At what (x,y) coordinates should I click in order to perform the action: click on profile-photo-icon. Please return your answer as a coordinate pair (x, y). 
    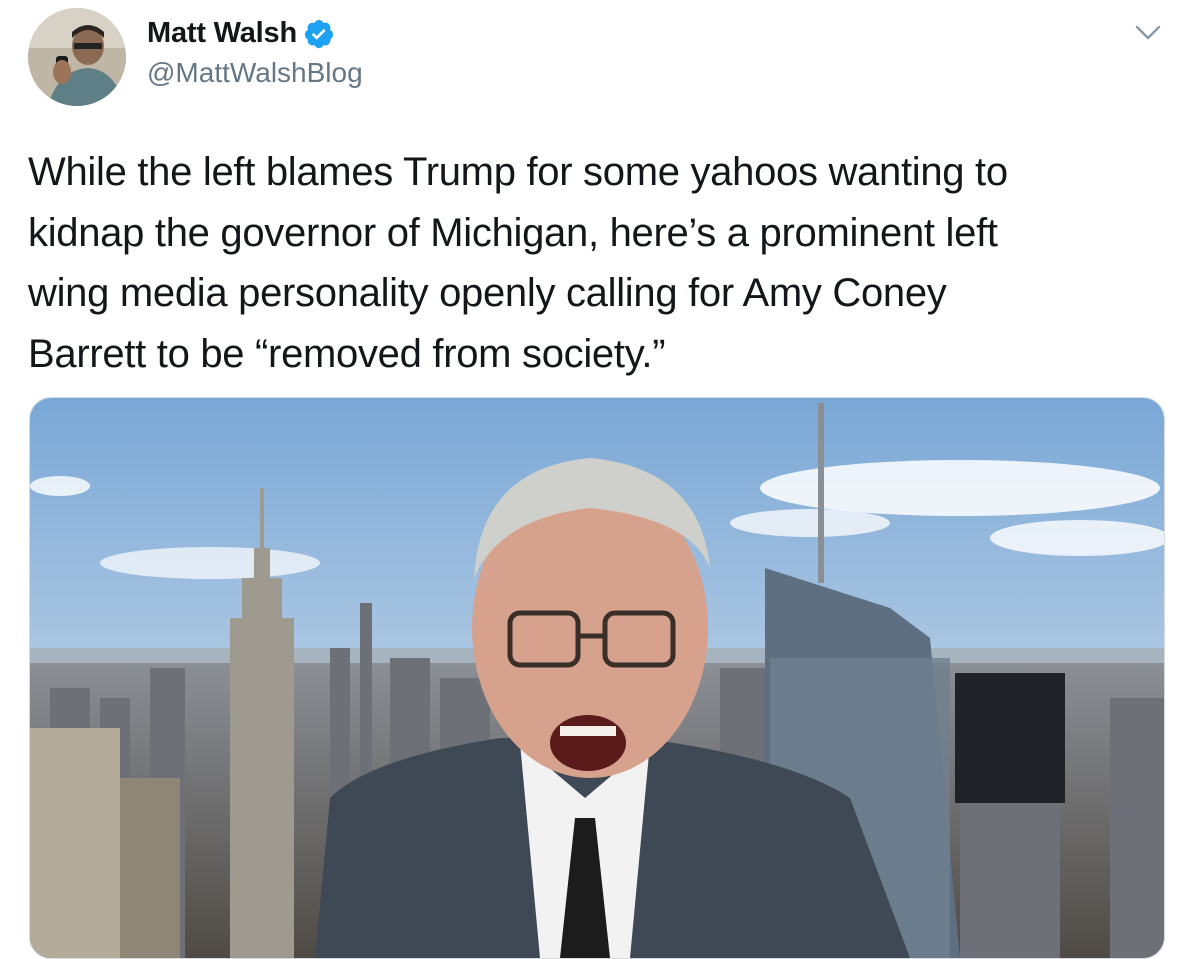
    Looking at the image, I should click on (77, 57).